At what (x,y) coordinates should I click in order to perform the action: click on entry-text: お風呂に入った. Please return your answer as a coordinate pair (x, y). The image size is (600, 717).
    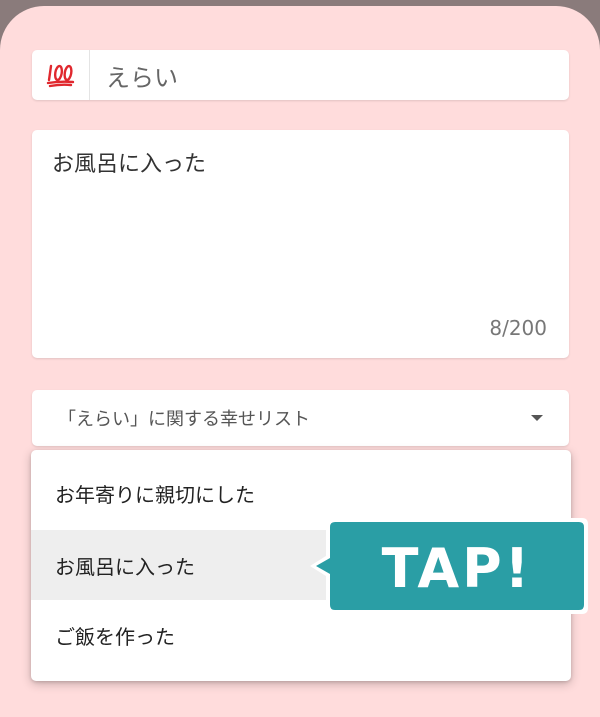
    Looking at the image, I should click on (129, 164).